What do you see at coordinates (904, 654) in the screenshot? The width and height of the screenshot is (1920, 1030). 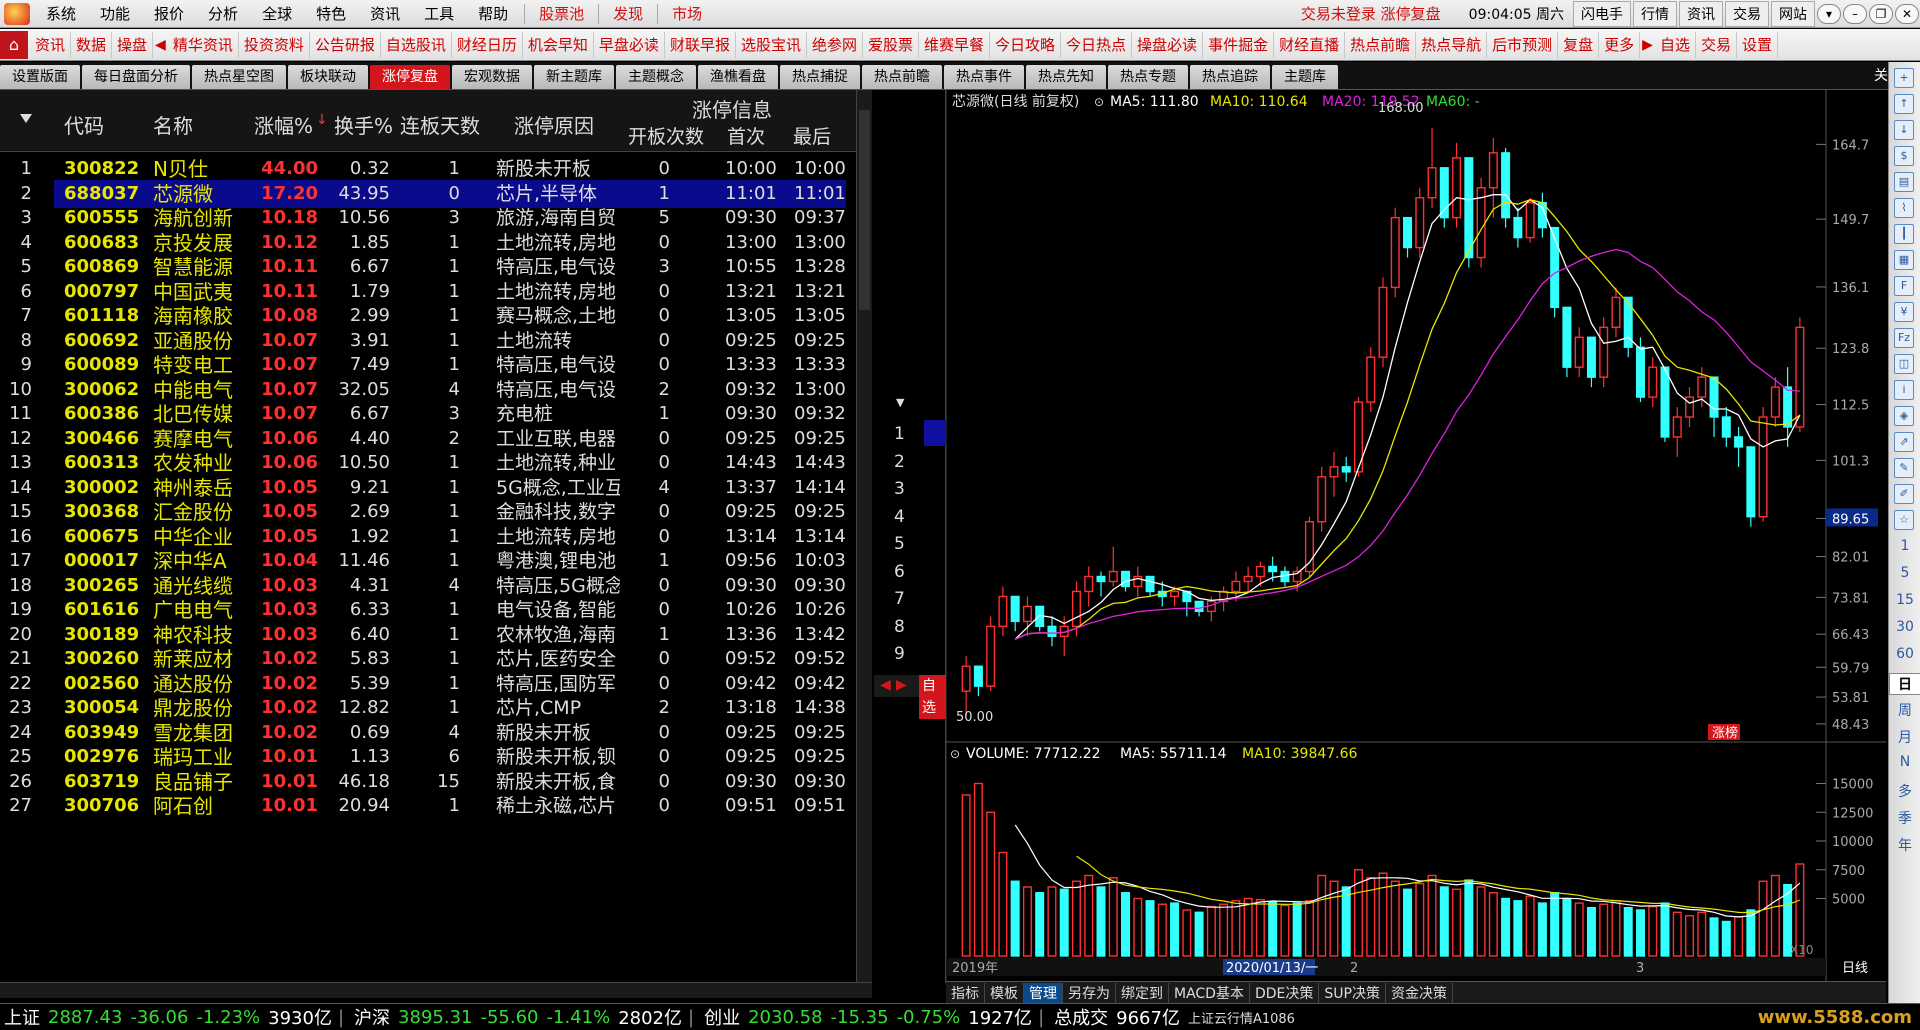 I see `list-index: 9` at bounding box center [904, 654].